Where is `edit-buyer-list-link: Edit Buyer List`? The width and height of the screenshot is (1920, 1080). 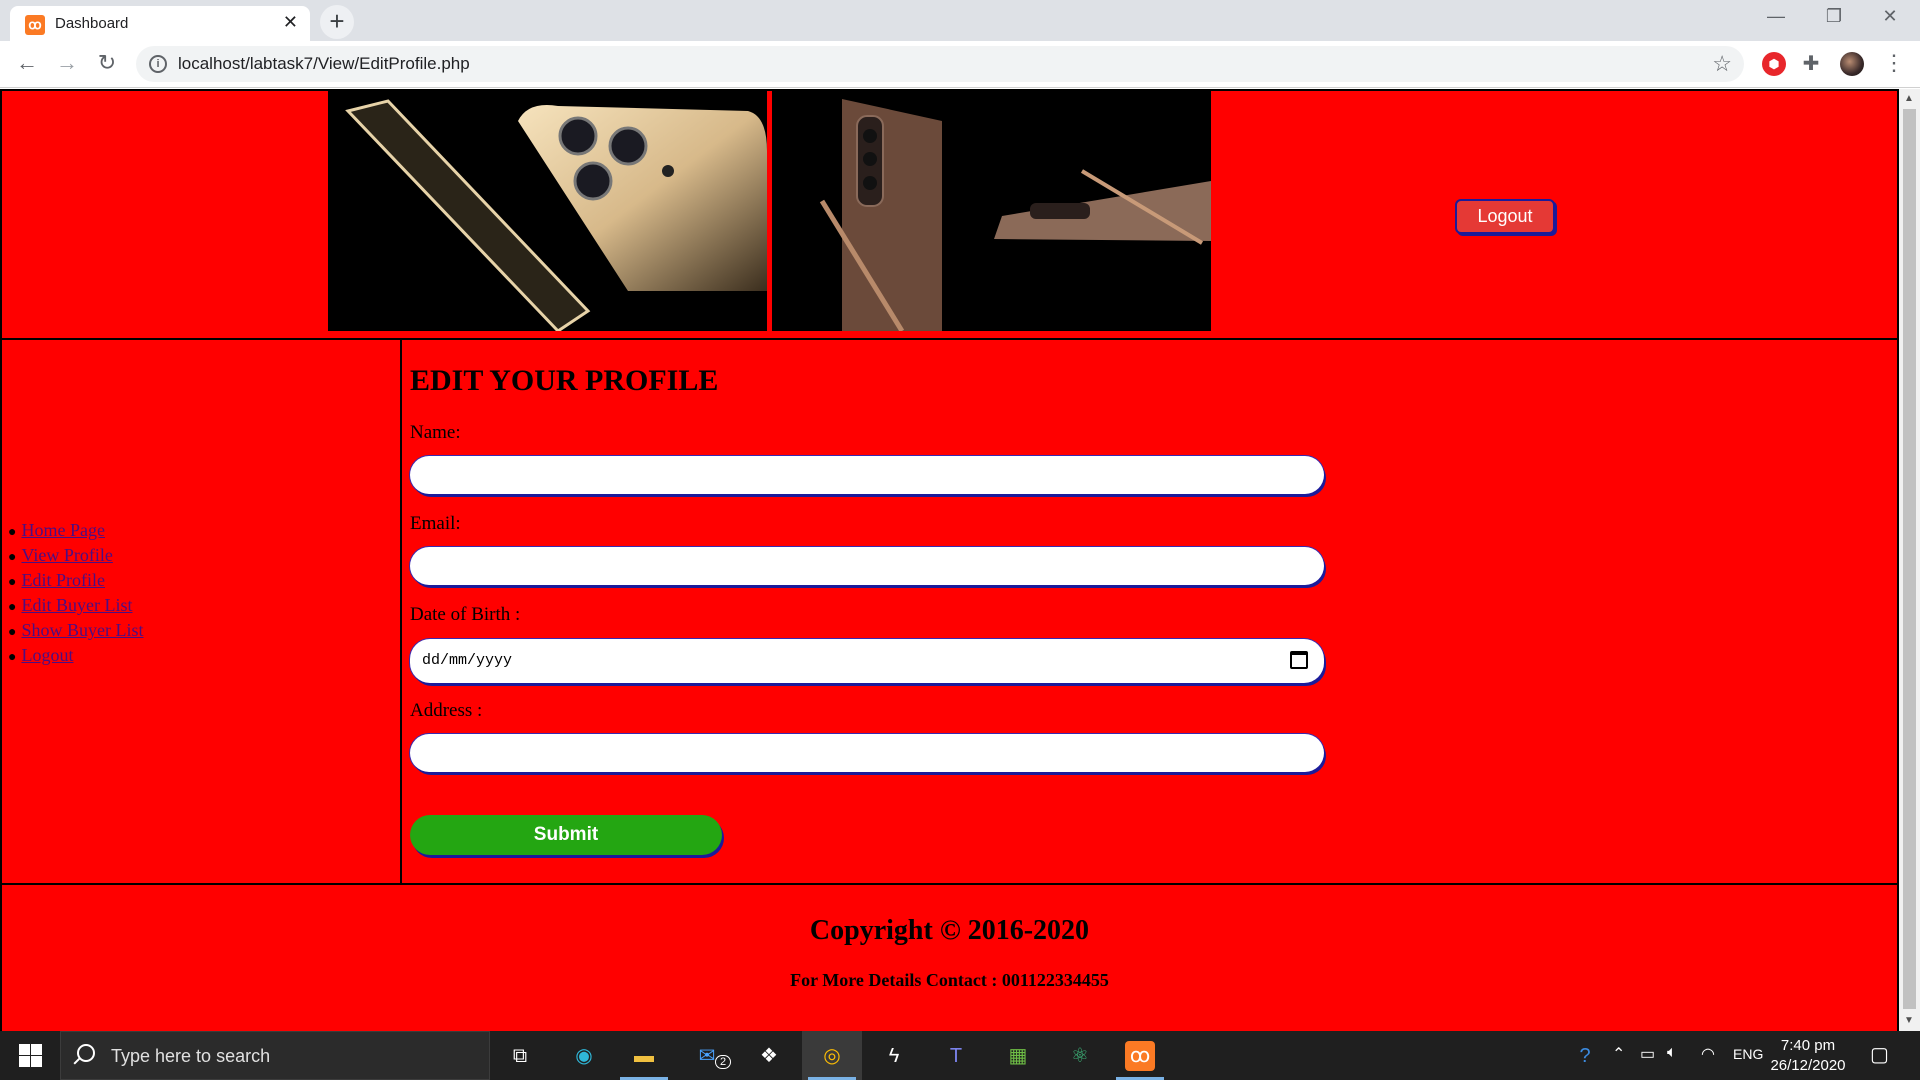
edit-buyer-list-link: Edit Buyer List is located at coordinates (76, 605).